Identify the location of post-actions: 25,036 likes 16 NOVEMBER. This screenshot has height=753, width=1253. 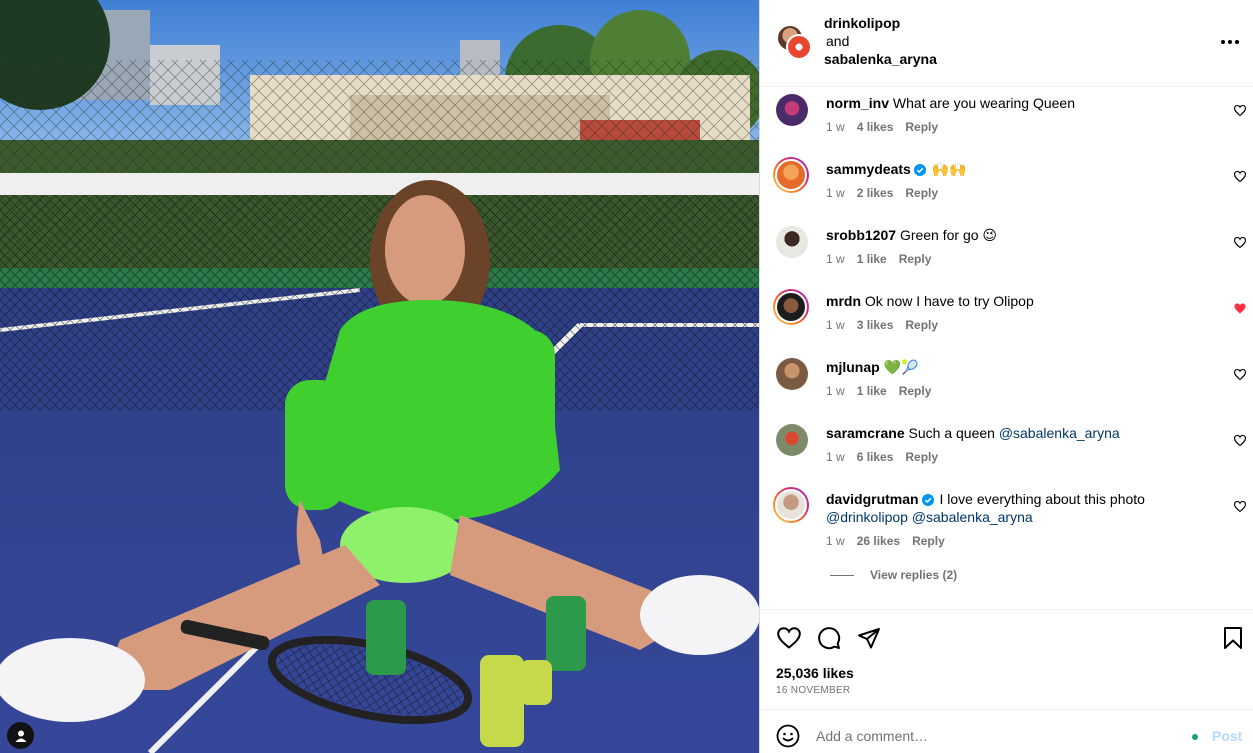
(1006, 659).